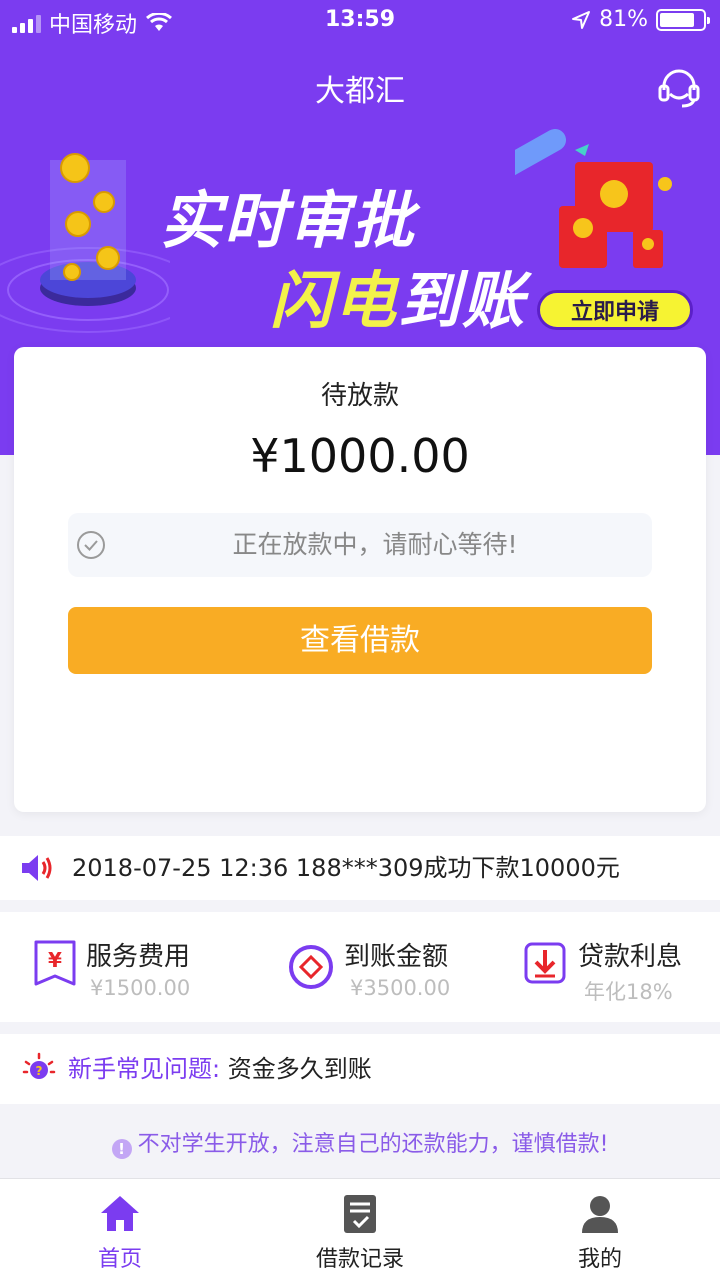 The width and height of the screenshot is (720, 1280). What do you see at coordinates (462, 300) in the screenshot?
I see `banner-rest-text: 到账` at bounding box center [462, 300].